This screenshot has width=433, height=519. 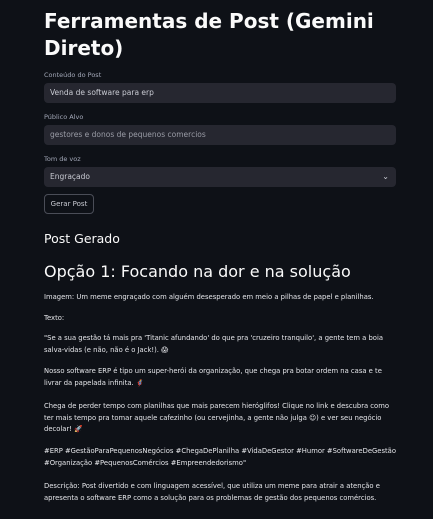 I want to click on tone-select: Engraçado ⌄, so click(x=220, y=177).